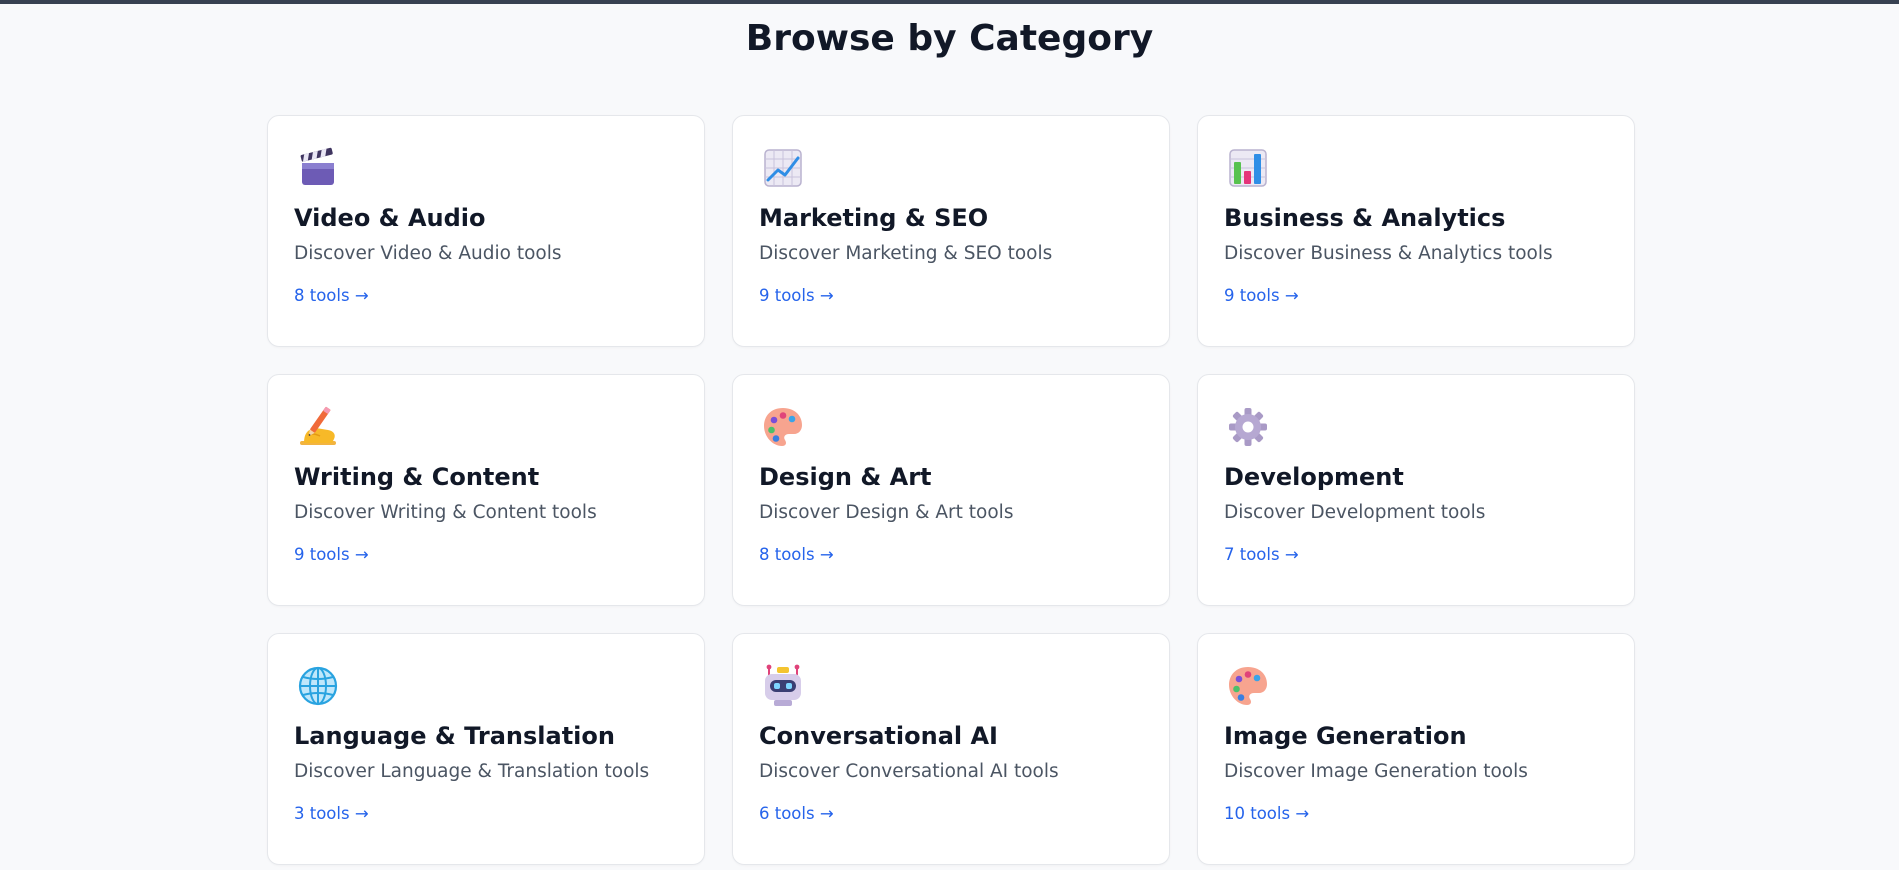 Image resolution: width=1899 pixels, height=870 pixels. I want to click on card-title: Writing & Content, so click(417, 477).